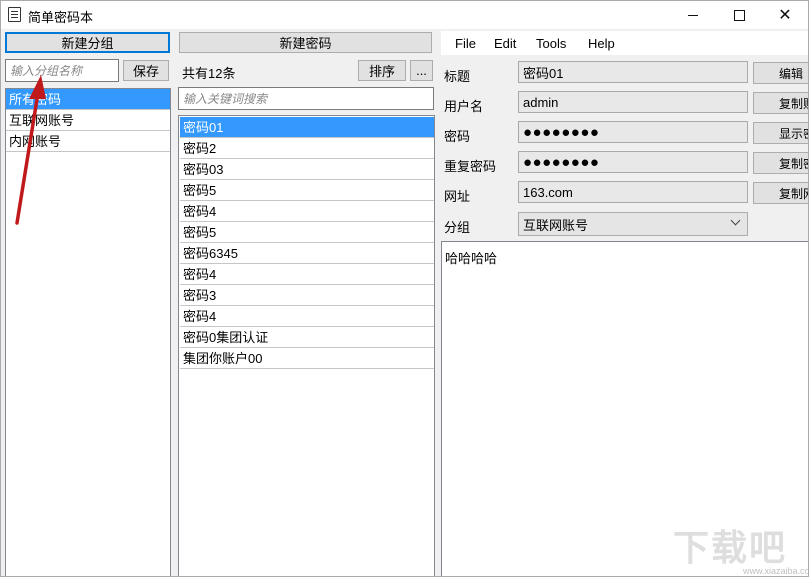  Describe the element at coordinates (60, 16) in the screenshot. I see `window-title: 简单密码本` at that location.